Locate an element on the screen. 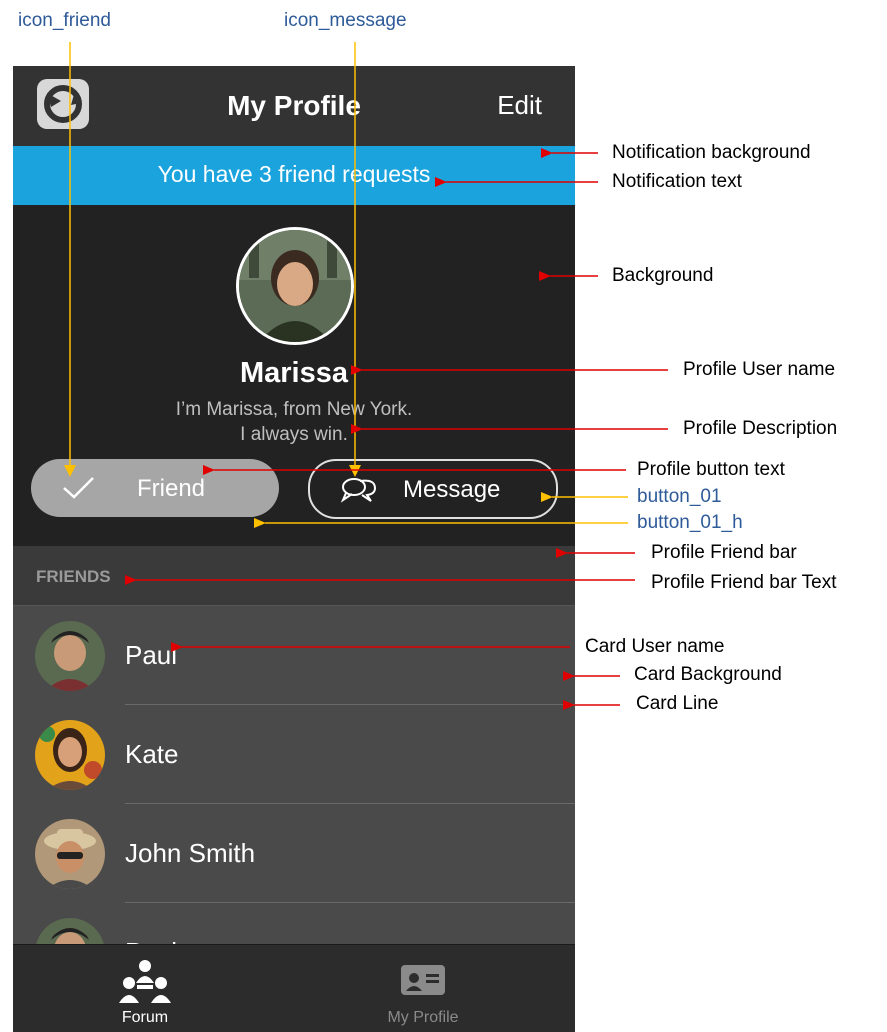 Image resolution: width=887 pixels, height=1032 pixels. top-bar: My Profile Edit is located at coordinates (294, 106).